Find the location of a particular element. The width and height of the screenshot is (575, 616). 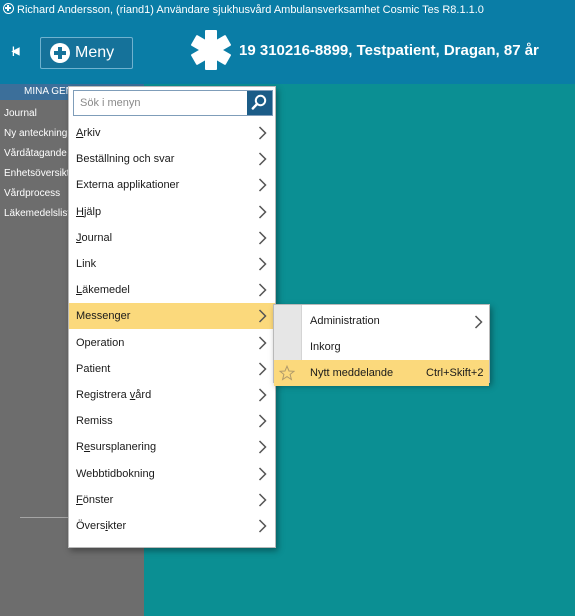

menu-item-label: Messenger is located at coordinates (103, 316).